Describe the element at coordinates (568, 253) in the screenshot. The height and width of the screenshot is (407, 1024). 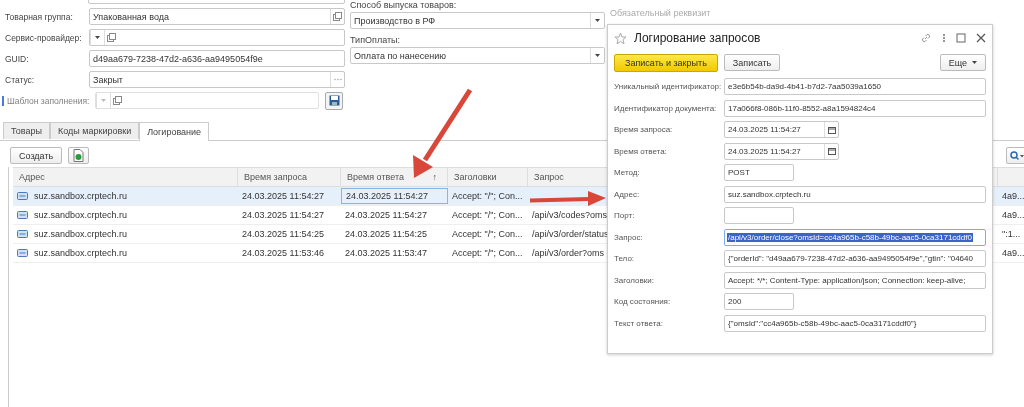
I see `table-cell: /api/v3/order?oms` at that location.